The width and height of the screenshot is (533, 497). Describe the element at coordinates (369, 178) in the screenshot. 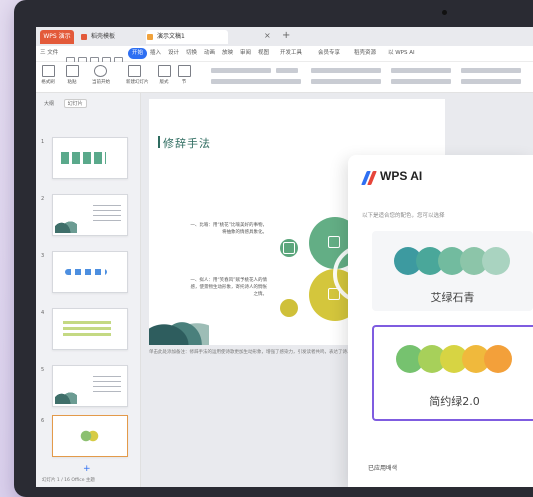

I see `wps-ai-logo-icon` at that location.